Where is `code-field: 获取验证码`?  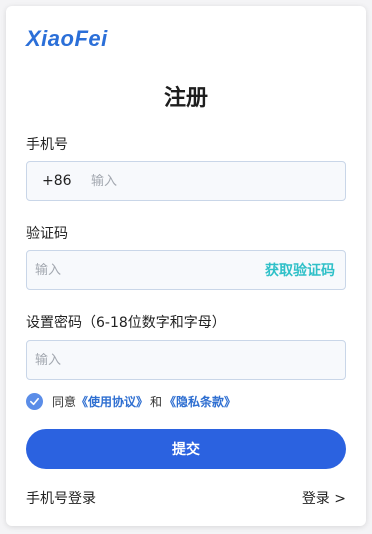 code-field: 获取验证码 is located at coordinates (186, 270).